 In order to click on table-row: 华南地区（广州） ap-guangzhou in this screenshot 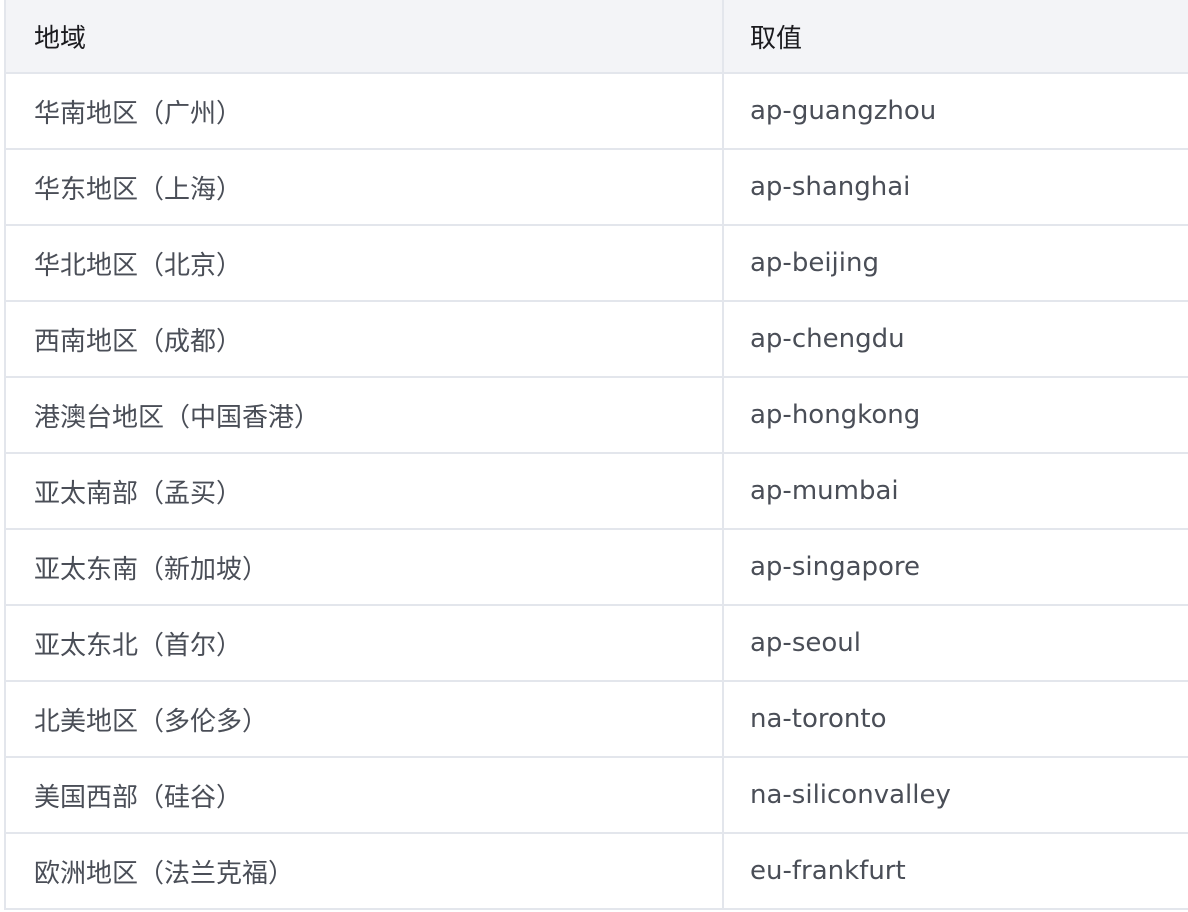, I will do `click(597, 112)`.